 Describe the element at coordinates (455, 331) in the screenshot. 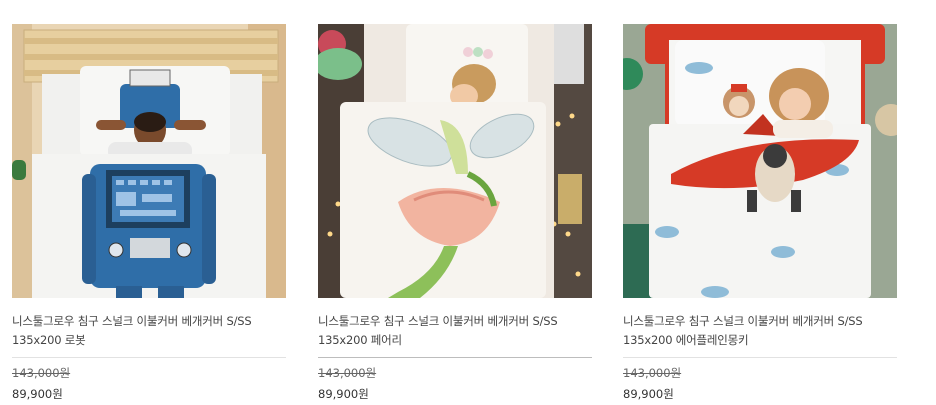

I see `product-title: 니스툴그로우 침구 스널크 이불커버 베개커버 S/SS 135x200 페어리` at that location.